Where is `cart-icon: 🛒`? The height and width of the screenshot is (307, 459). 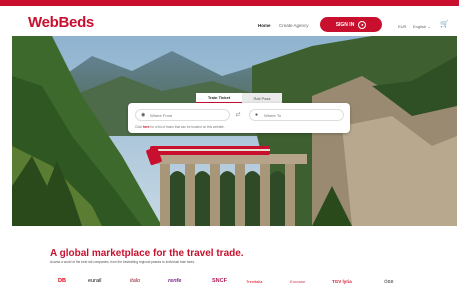
cart-icon: 🛒 is located at coordinates (444, 25).